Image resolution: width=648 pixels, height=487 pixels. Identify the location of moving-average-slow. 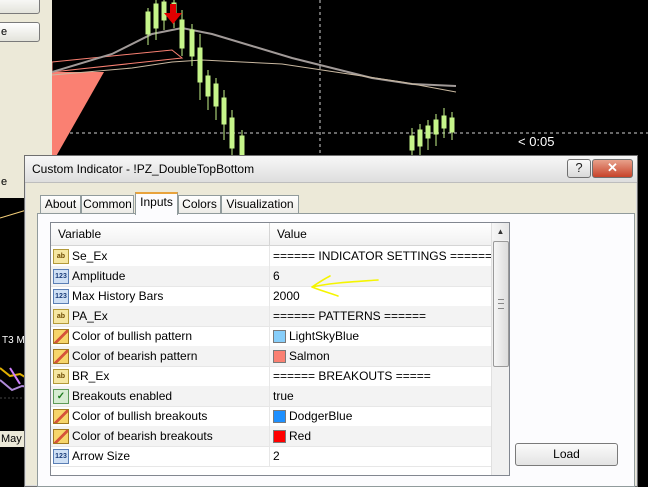
(254, 56).